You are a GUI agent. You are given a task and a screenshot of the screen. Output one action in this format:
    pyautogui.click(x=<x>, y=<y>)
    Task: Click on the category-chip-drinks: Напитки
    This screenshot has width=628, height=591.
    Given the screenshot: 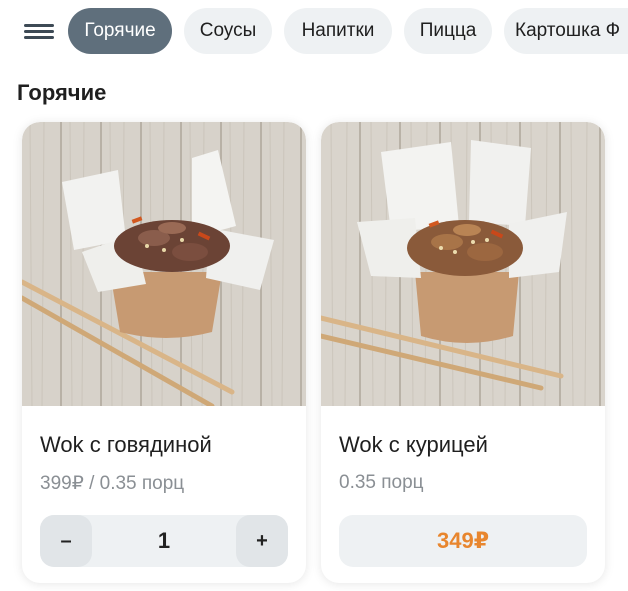 What is the action you would take?
    pyautogui.click(x=338, y=31)
    